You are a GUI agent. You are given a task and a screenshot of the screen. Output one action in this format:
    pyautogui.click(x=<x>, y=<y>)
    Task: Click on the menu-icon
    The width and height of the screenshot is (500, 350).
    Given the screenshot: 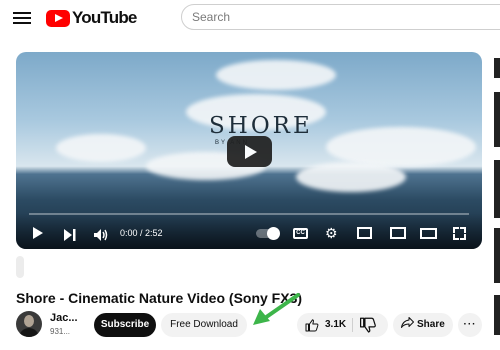 What is the action you would take?
    pyautogui.click(x=22, y=17)
    